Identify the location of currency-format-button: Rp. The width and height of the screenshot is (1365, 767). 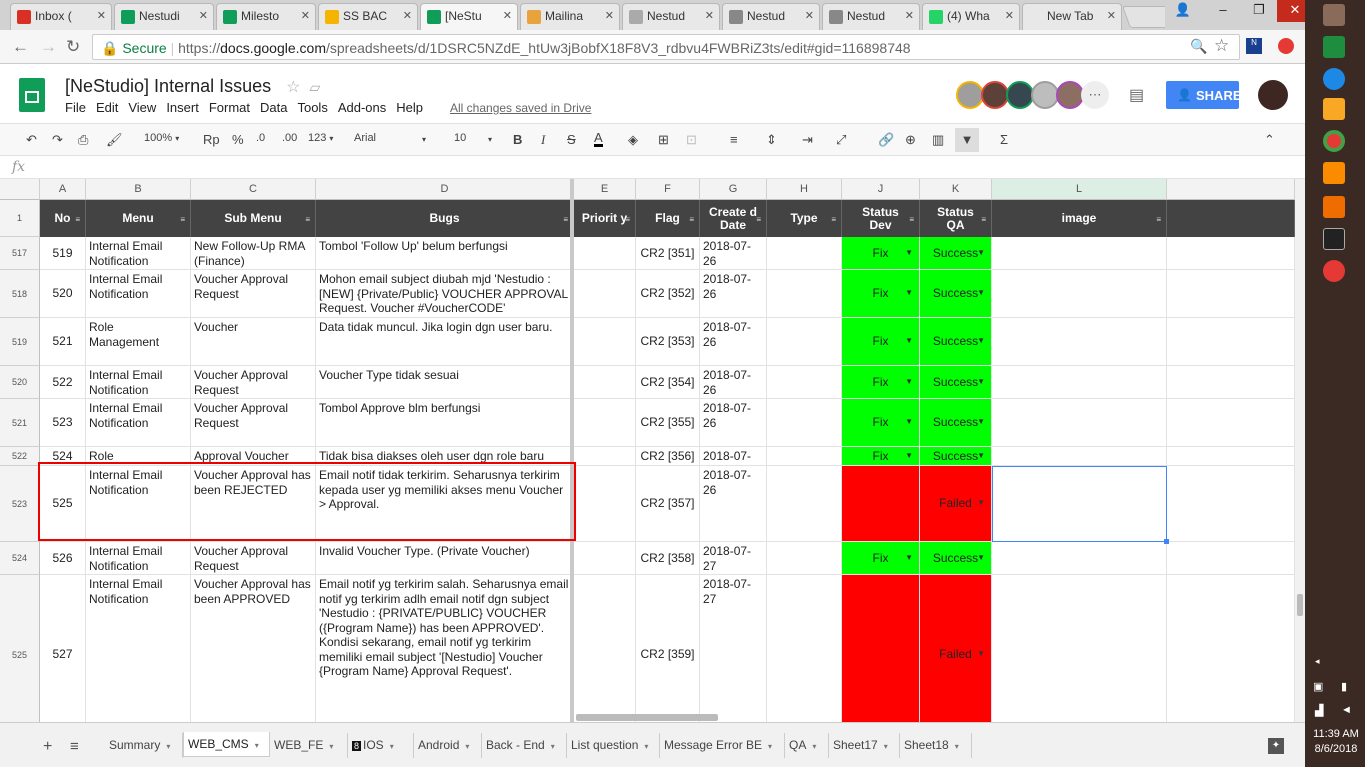
(211, 139).